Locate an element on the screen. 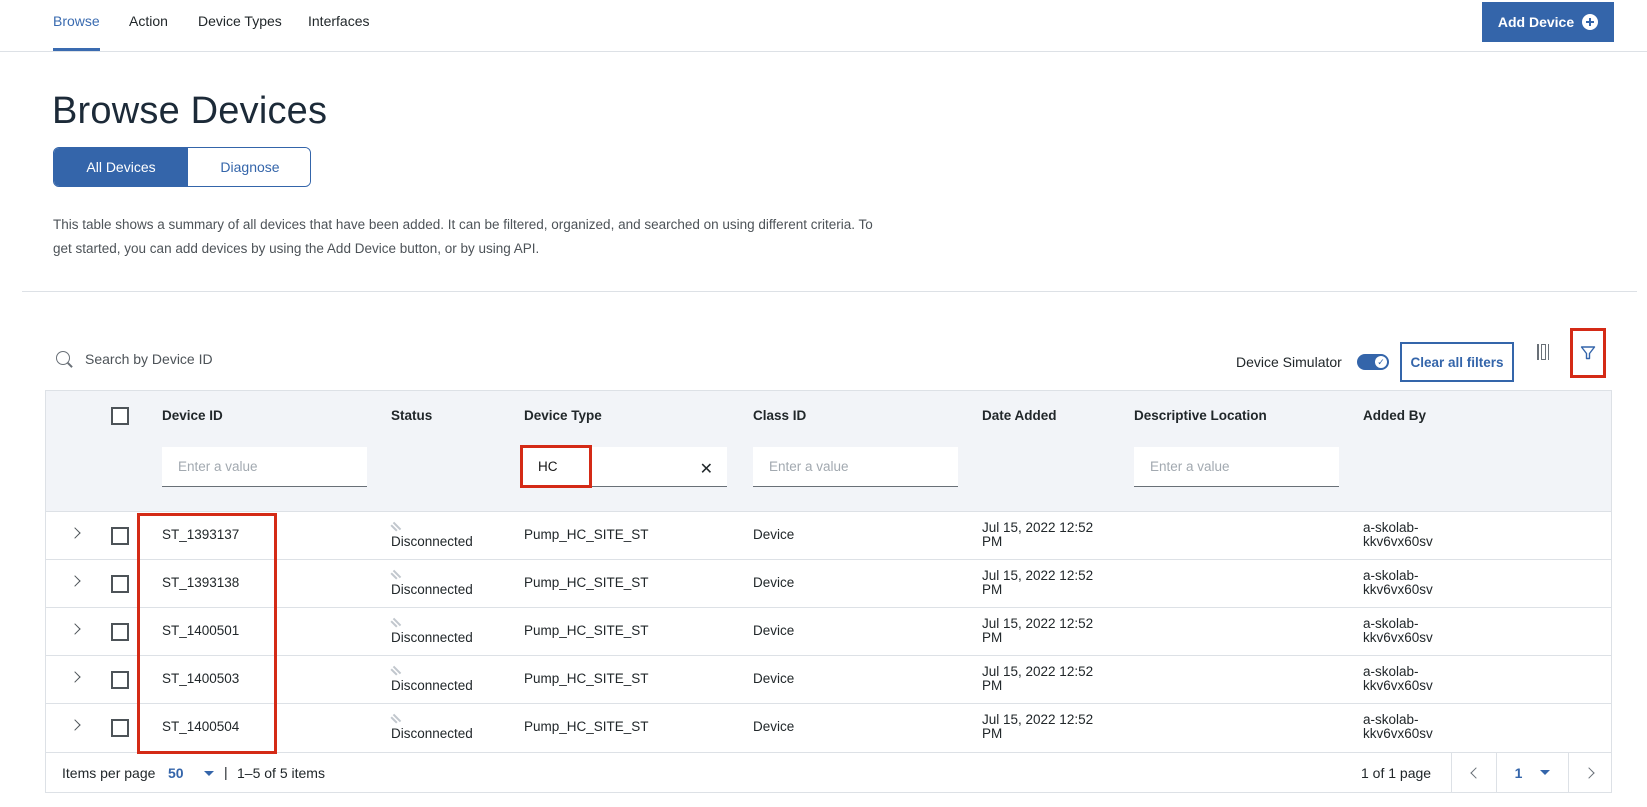  next-page-button is located at coordinates (1590, 772).